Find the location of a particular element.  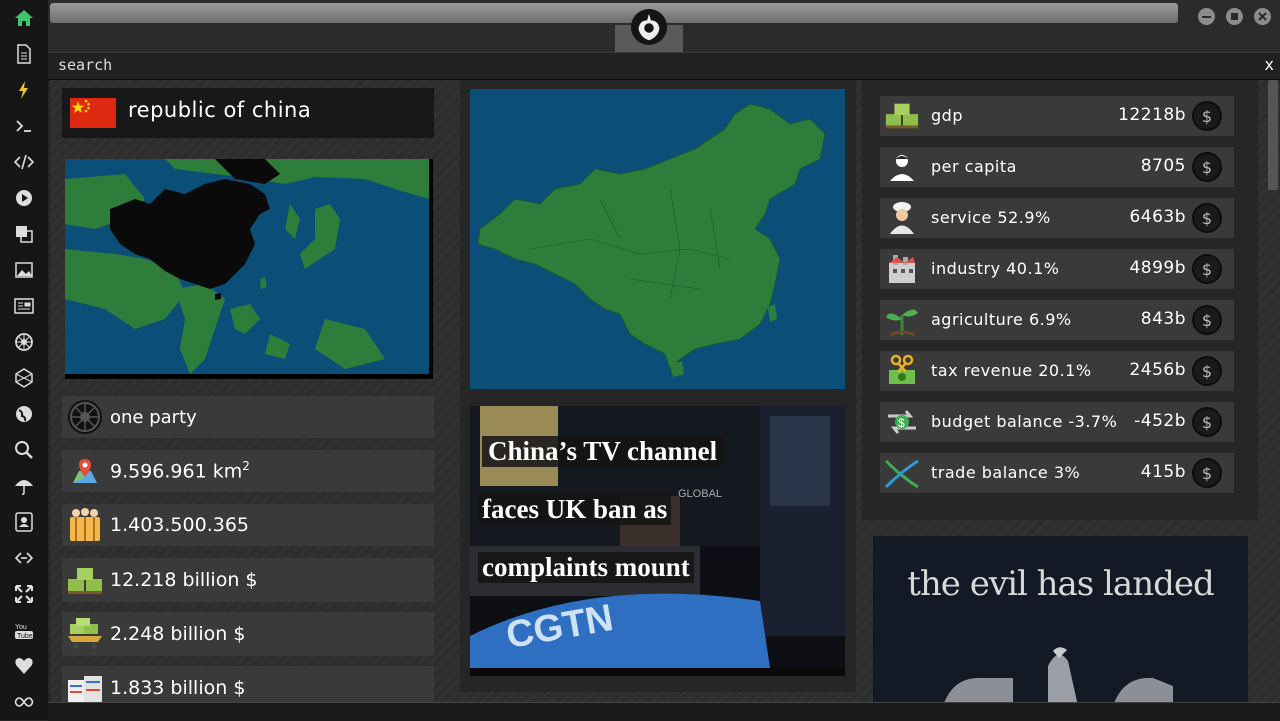

scrollbar is located at coordinates (1273, 135).